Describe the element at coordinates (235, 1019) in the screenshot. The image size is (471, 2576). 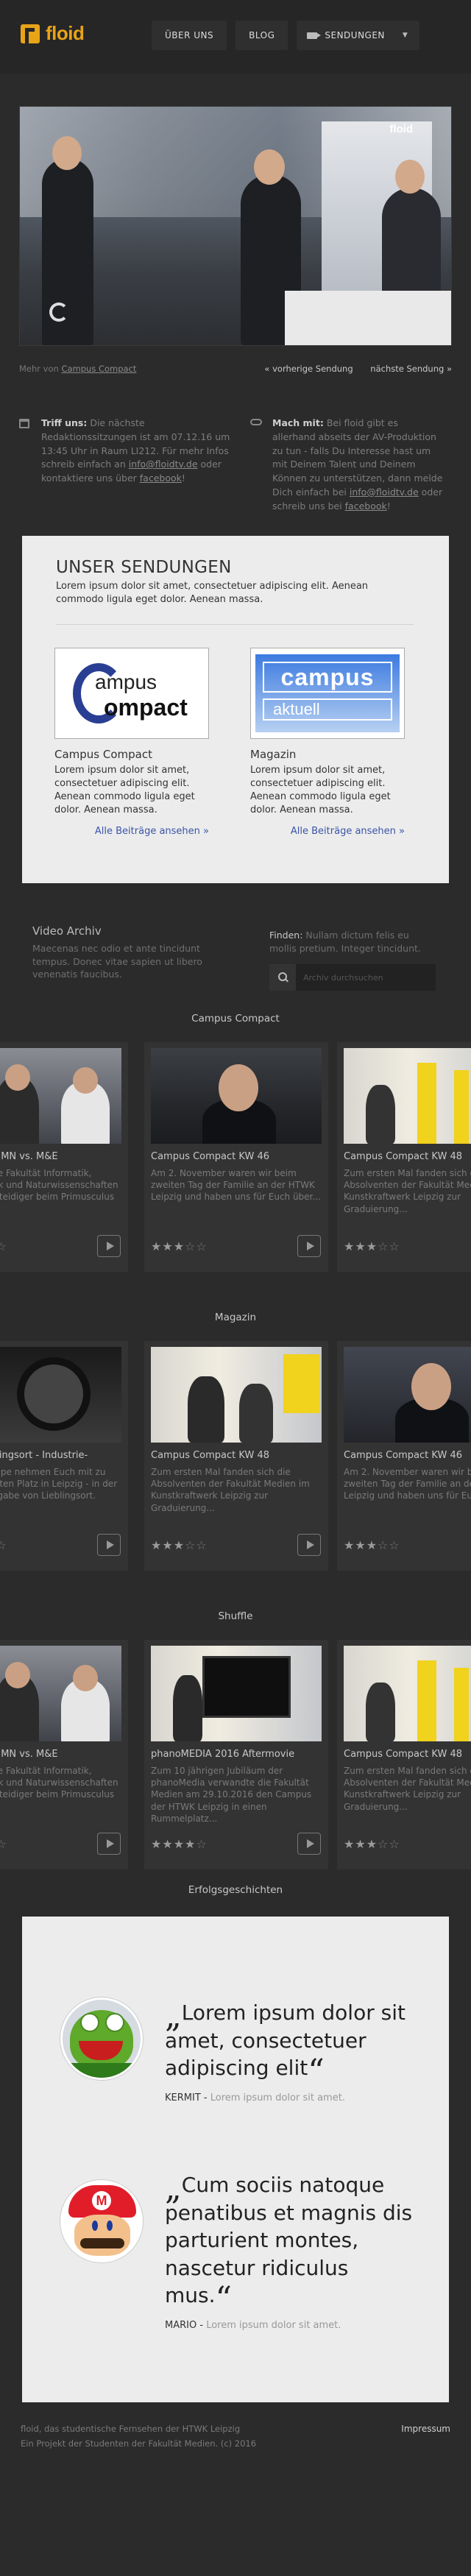
I see `row-title-campus-compact: Campus Compact` at that location.